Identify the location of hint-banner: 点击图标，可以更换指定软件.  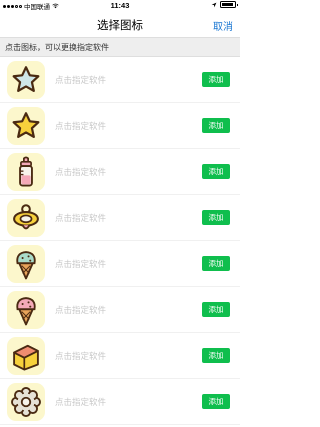
(120, 47).